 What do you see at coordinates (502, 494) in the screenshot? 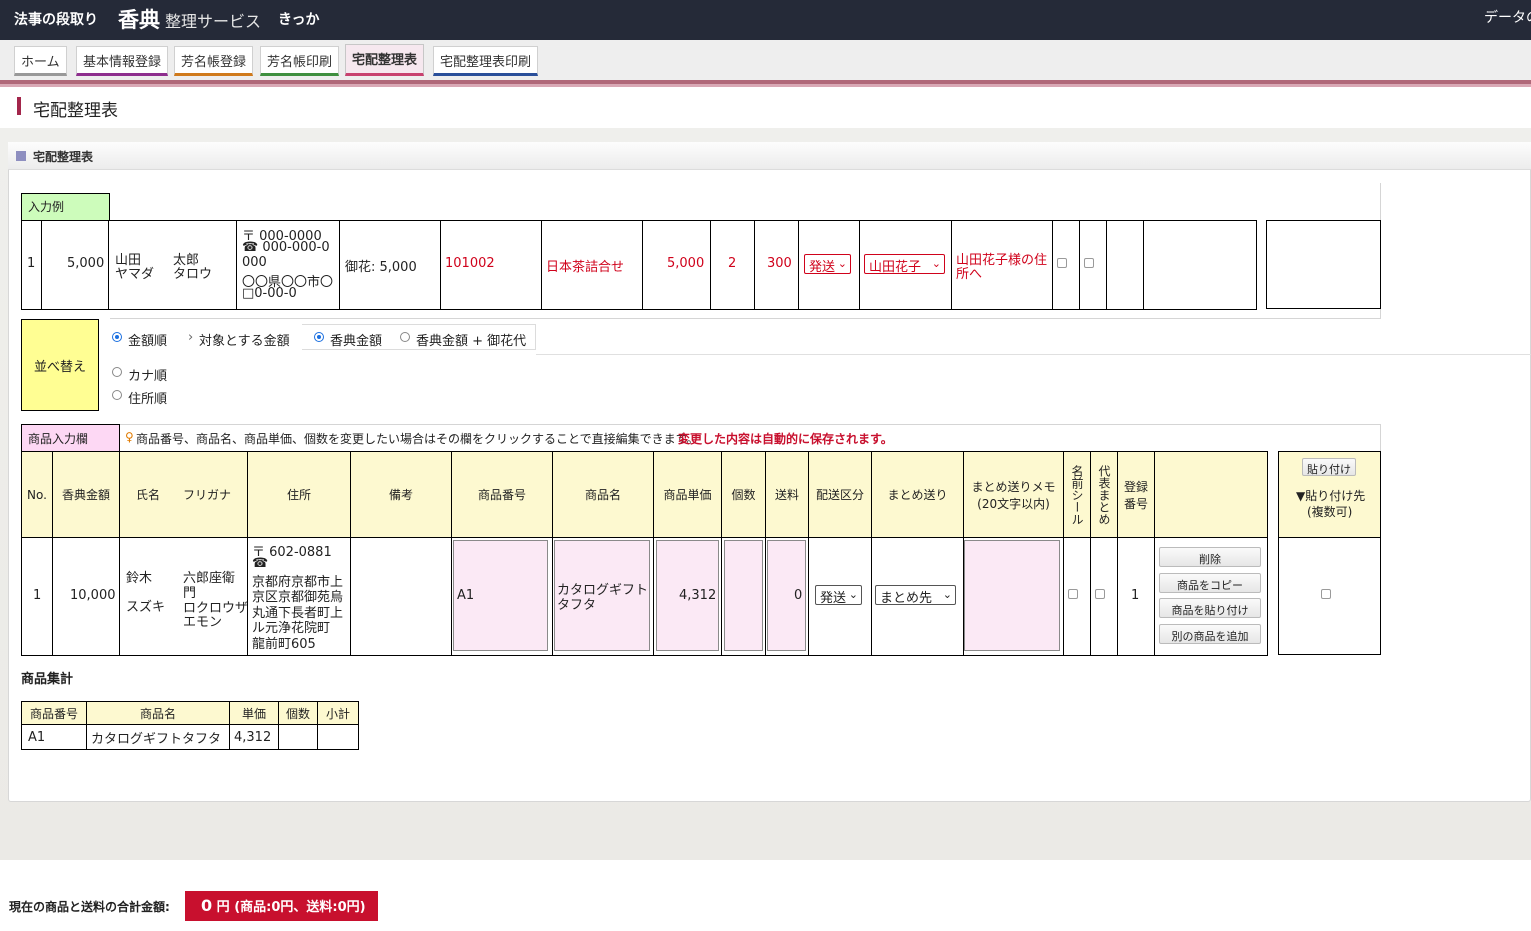
I see `col-product-no: 商品番号` at bounding box center [502, 494].